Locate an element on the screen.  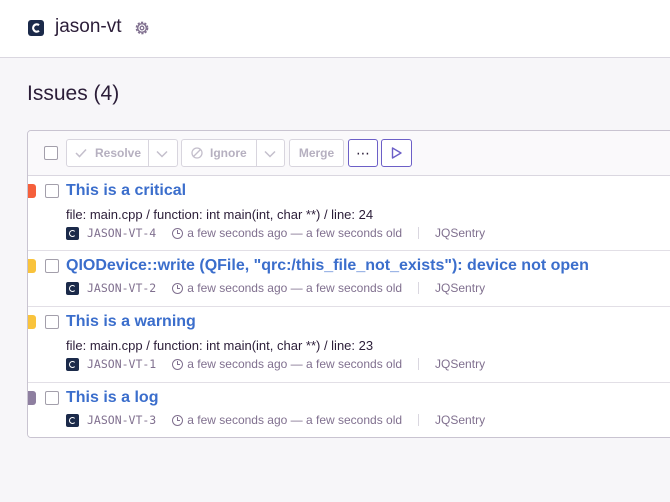
more-icon: ⋯ is located at coordinates (363, 152).